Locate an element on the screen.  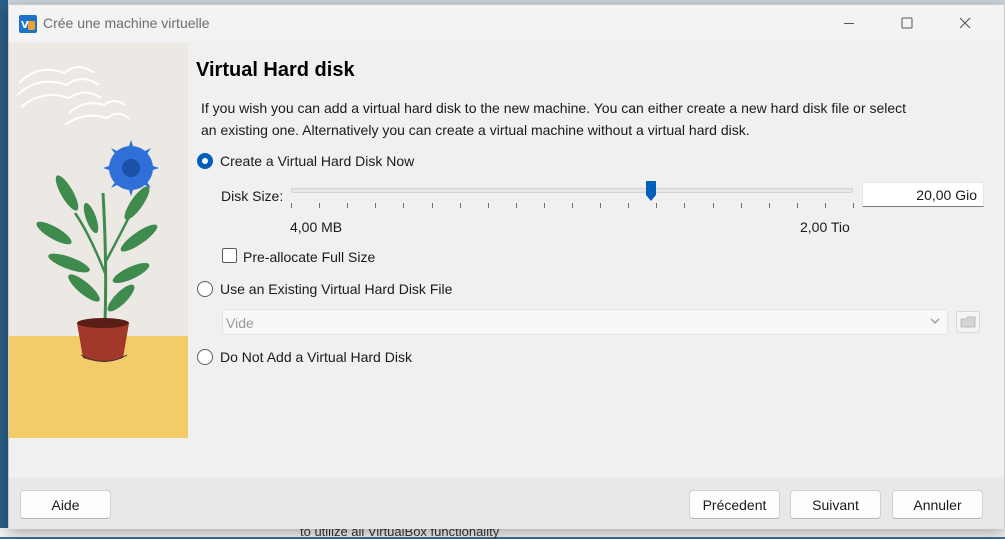
svg-text: V is located at coordinates (25, 25).